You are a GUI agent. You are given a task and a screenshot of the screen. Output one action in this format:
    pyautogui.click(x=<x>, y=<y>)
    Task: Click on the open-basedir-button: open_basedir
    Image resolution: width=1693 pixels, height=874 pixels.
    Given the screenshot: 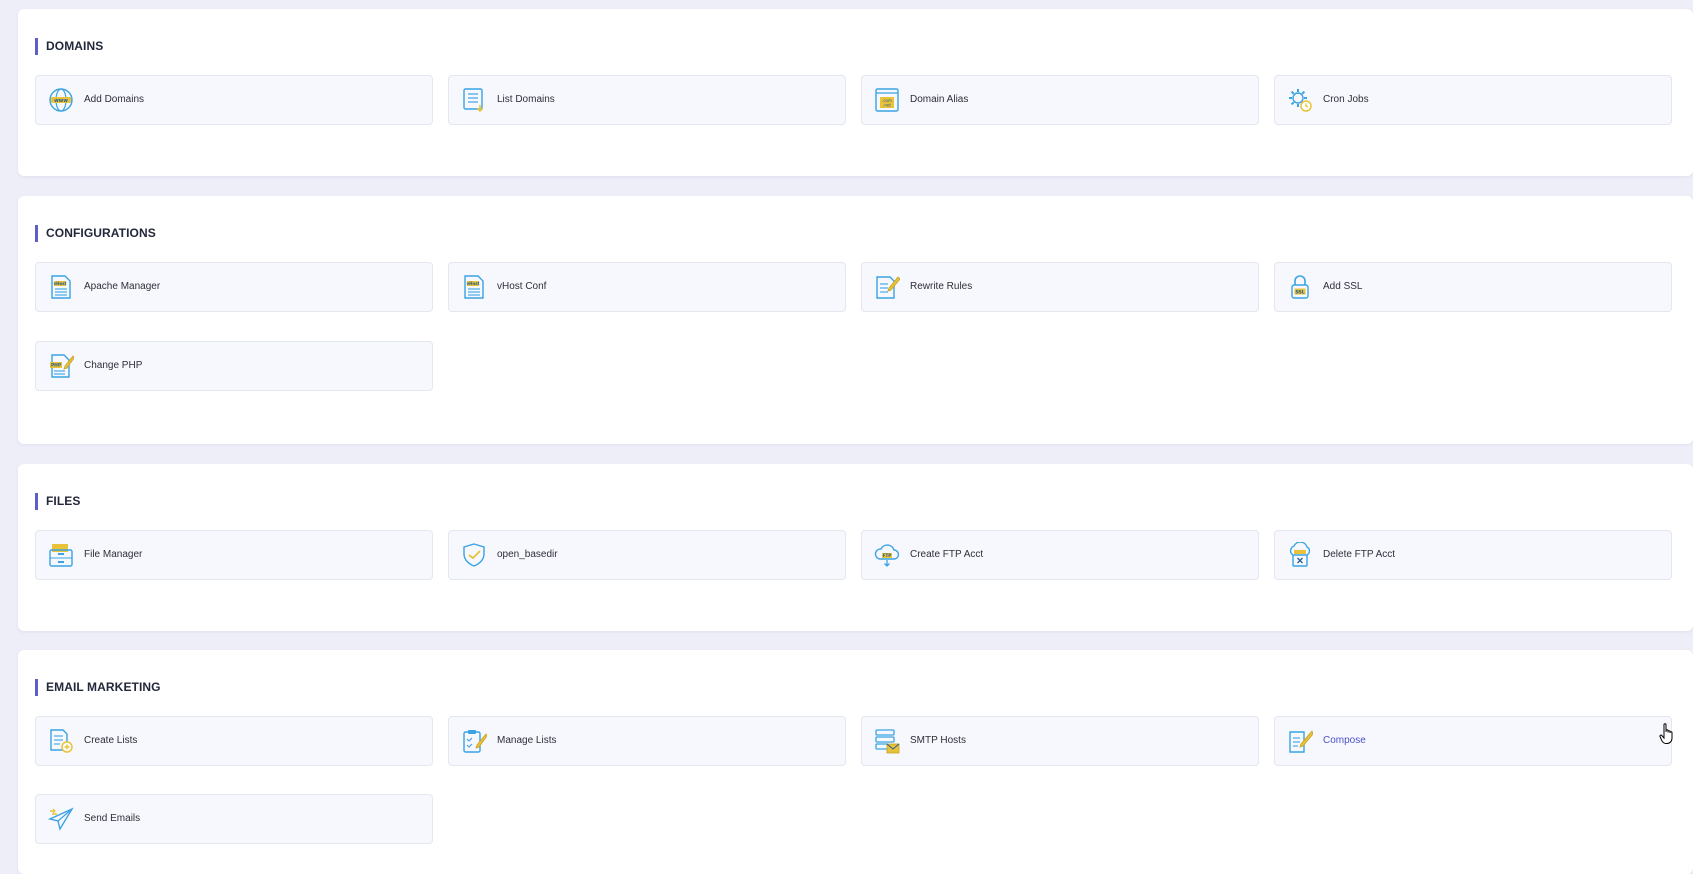 What is the action you would take?
    pyautogui.click(x=647, y=555)
    